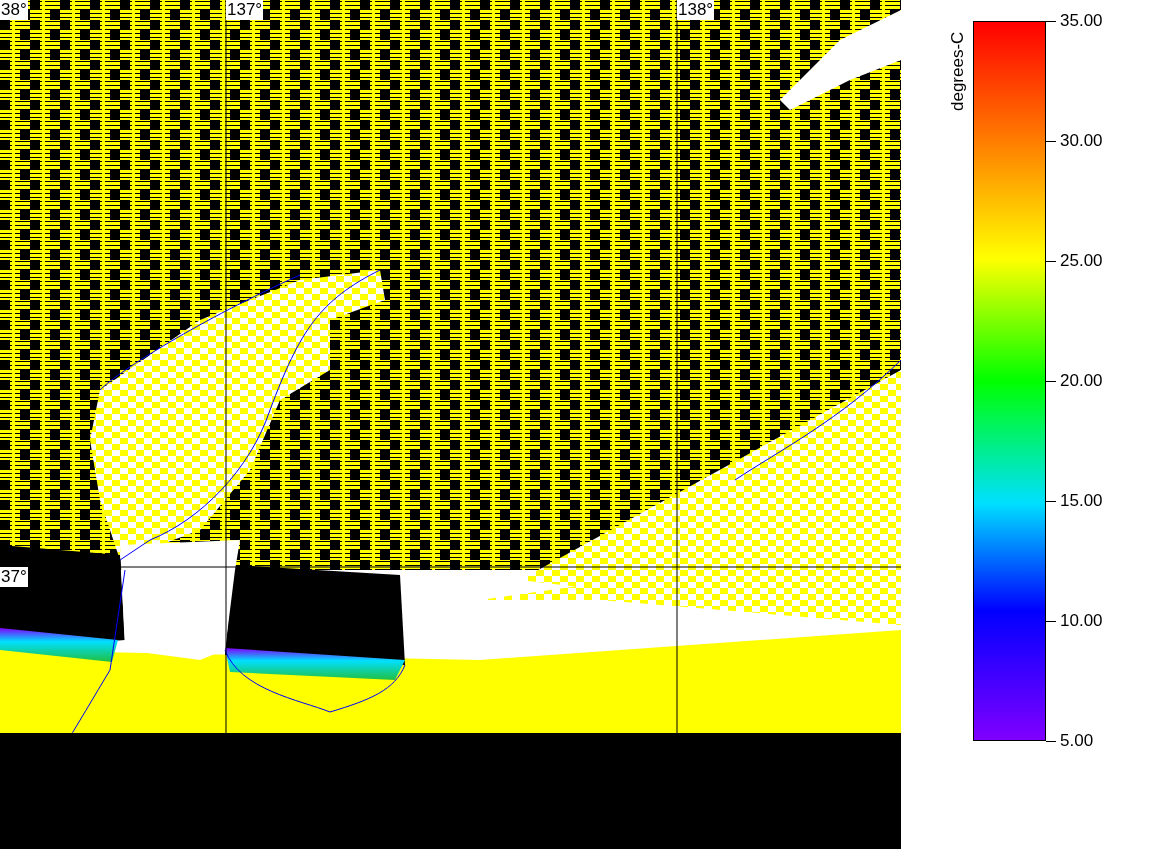 The width and height of the screenshot is (1166, 849). Describe the element at coordinates (1081, 621) in the screenshot. I see `tick-label: 10.00` at that location.